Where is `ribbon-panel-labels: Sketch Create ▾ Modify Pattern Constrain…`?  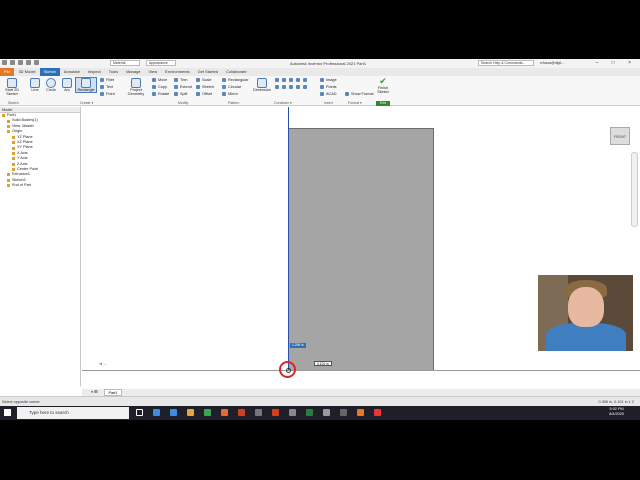 ribbon-panel-labels: Sketch Create ▾ Modify Pattern Constrain… is located at coordinates (320, 103).